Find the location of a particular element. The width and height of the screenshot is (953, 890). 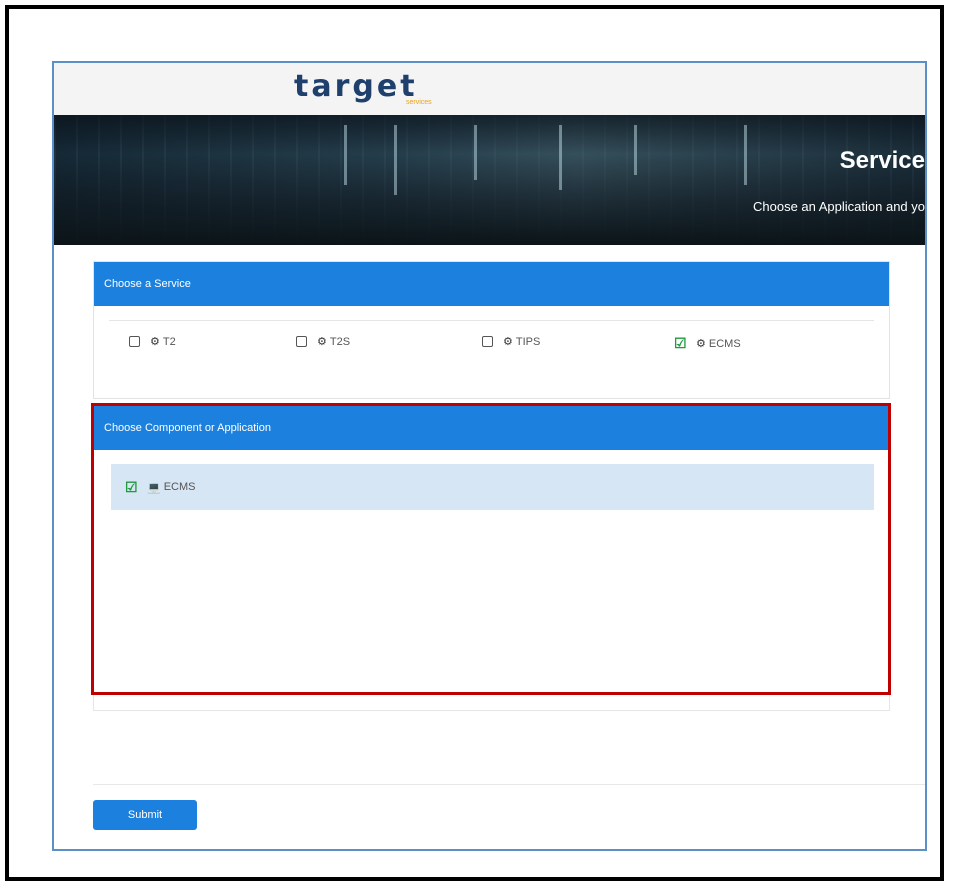

hero-banner: Service Choose an Application and yo is located at coordinates (489, 180).